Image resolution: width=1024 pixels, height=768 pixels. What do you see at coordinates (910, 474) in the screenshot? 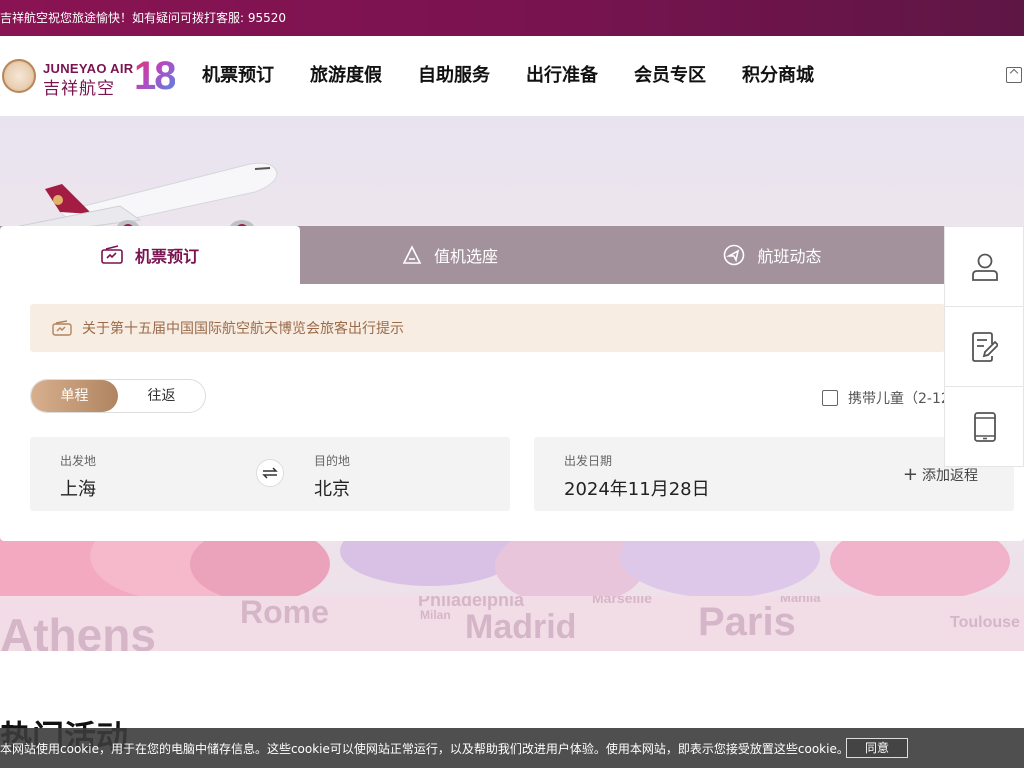
I see `plus-icon: +` at bounding box center [910, 474].